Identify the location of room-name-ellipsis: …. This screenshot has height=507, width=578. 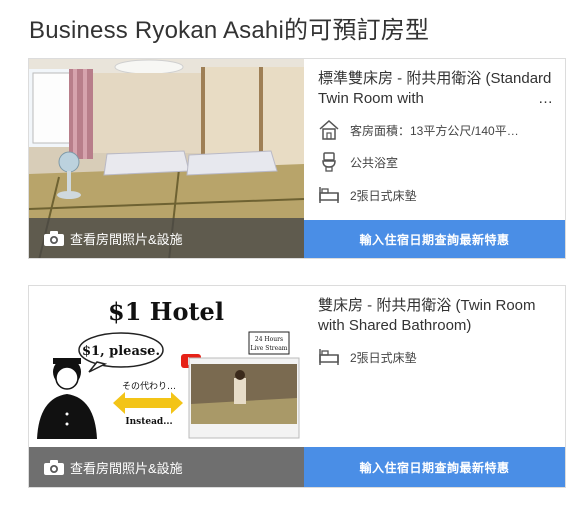
(543, 99).